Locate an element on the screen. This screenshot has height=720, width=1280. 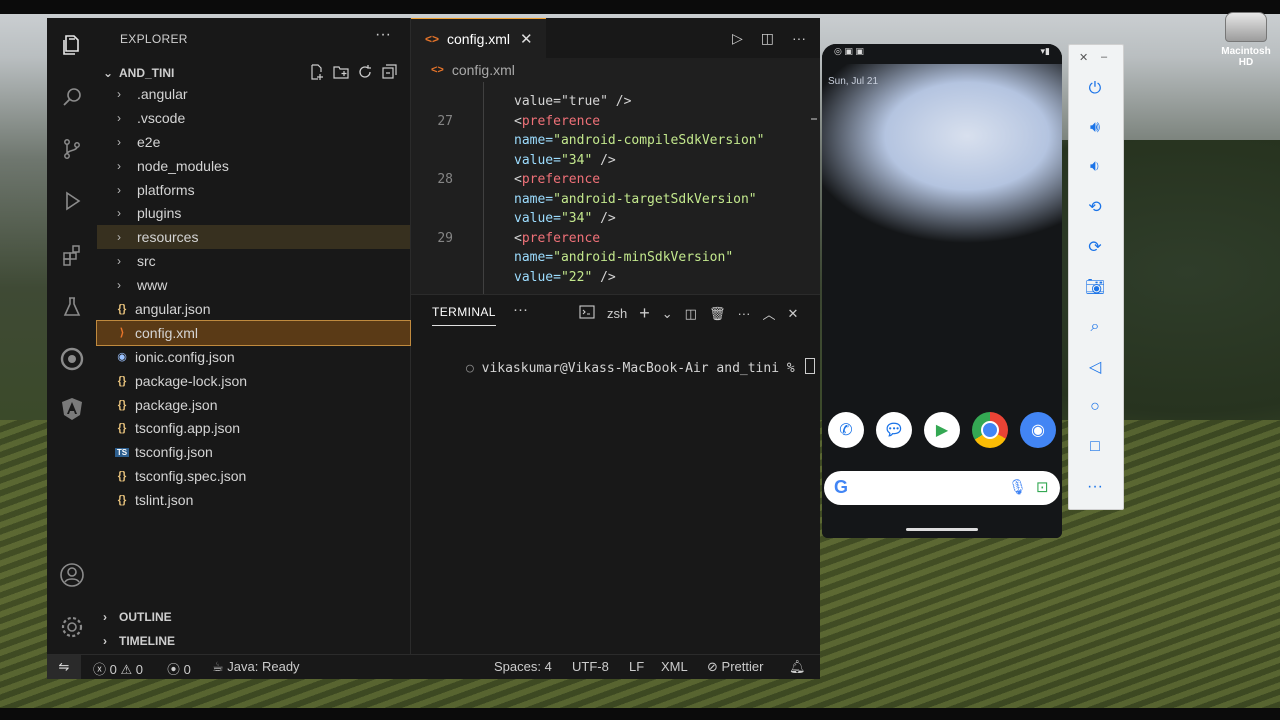
tree-file: {} tsconfig.spec.json is located at coordinates (253, 476).